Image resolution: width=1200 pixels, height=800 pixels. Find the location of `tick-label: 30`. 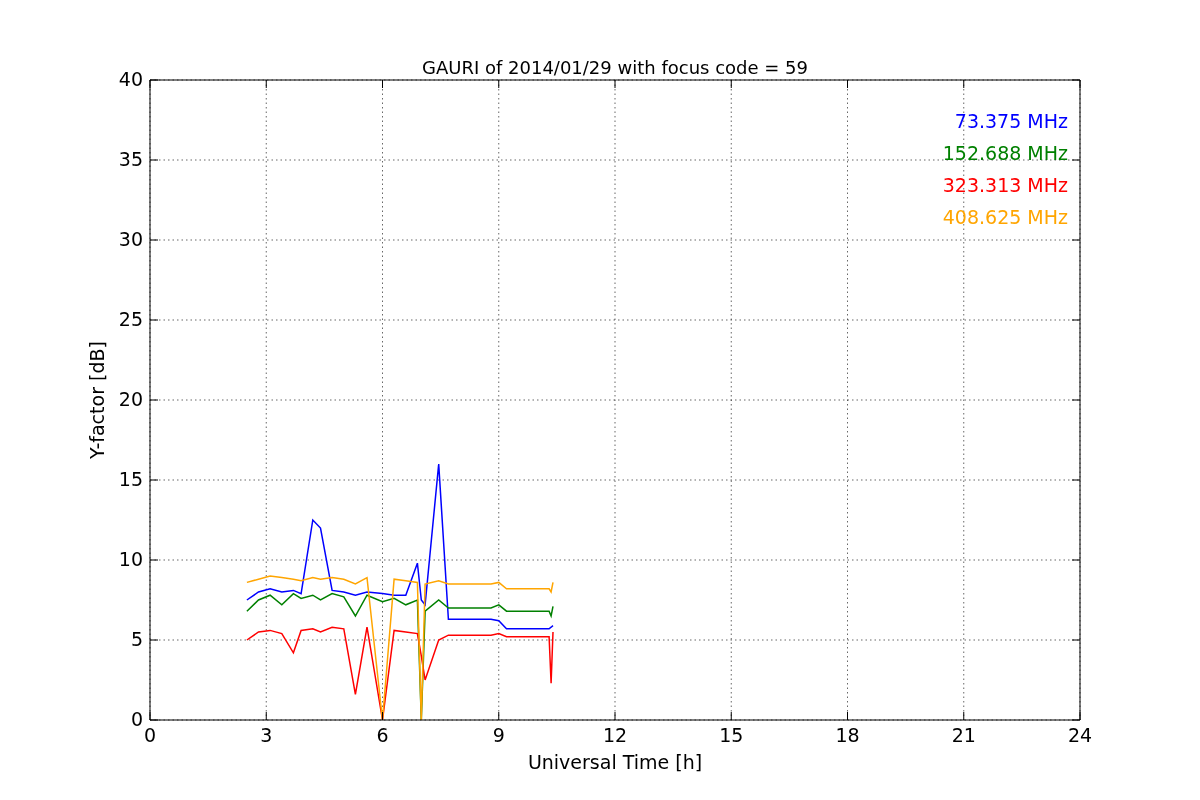

tick-label: 30 is located at coordinates (130, 239).